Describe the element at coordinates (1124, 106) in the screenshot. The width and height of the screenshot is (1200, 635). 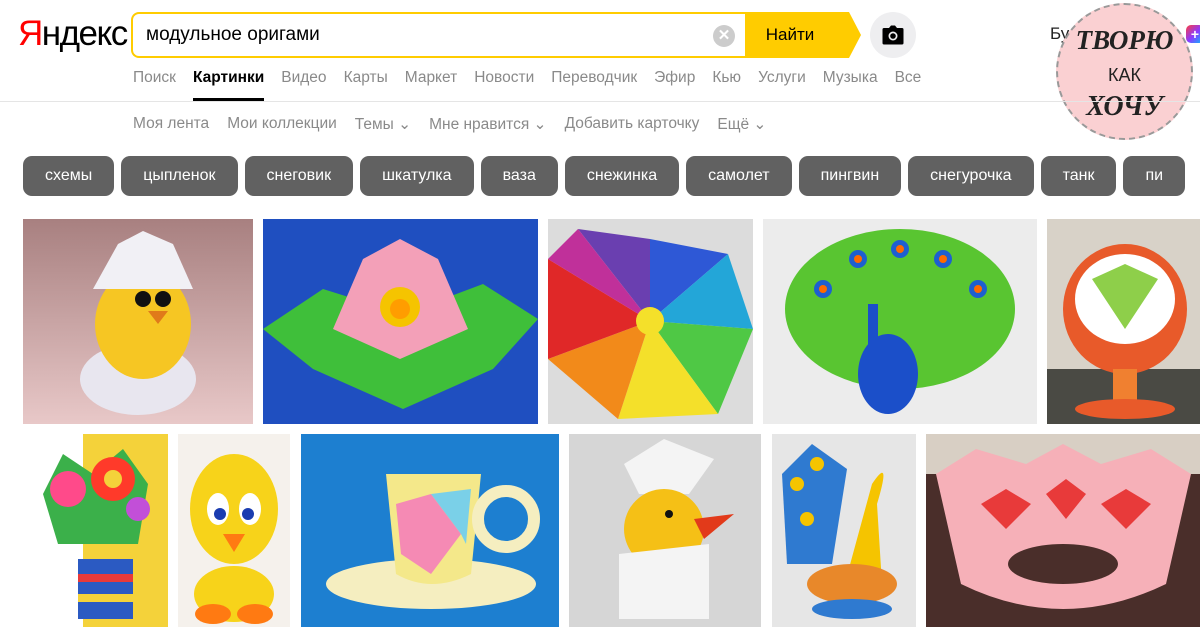
I see `badge-line-3: ХОЧУ` at that location.